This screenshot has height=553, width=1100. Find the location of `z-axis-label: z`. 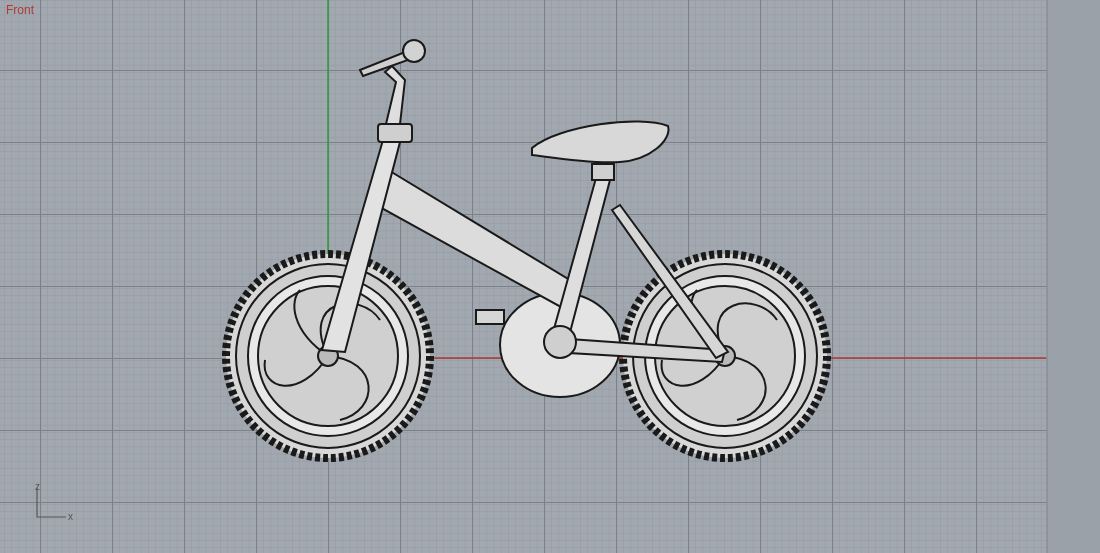

z-axis-label: z is located at coordinates (37, 486).